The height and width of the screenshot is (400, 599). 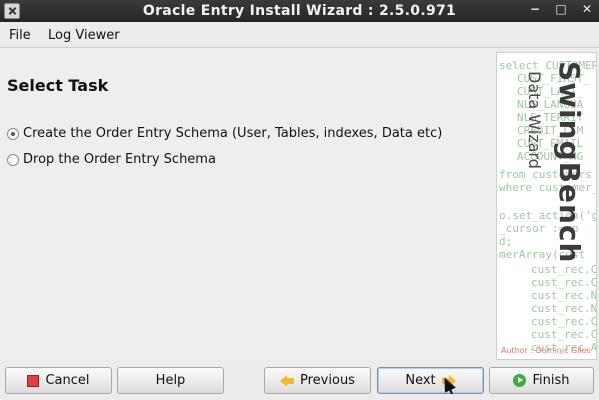 I want to click on author-credit: Author : Dominic Giles, so click(x=546, y=350).